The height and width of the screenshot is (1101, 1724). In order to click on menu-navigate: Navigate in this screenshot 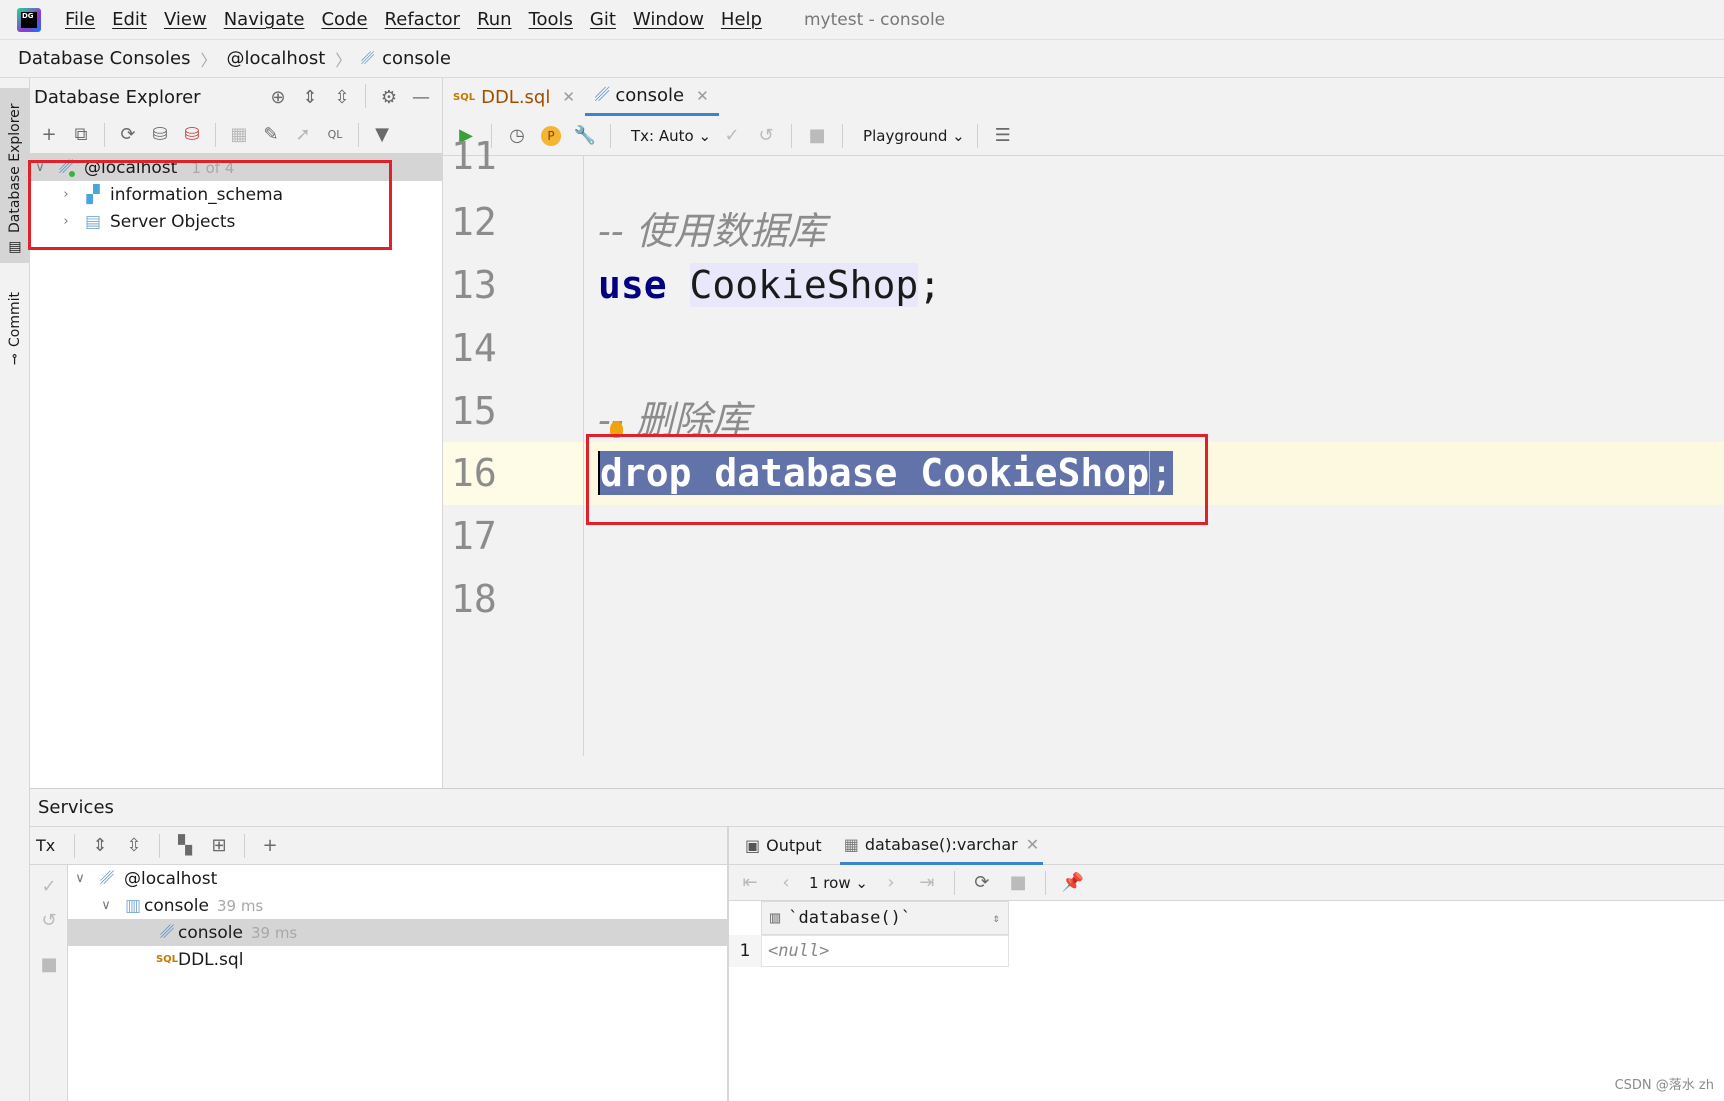, I will do `click(264, 19)`.